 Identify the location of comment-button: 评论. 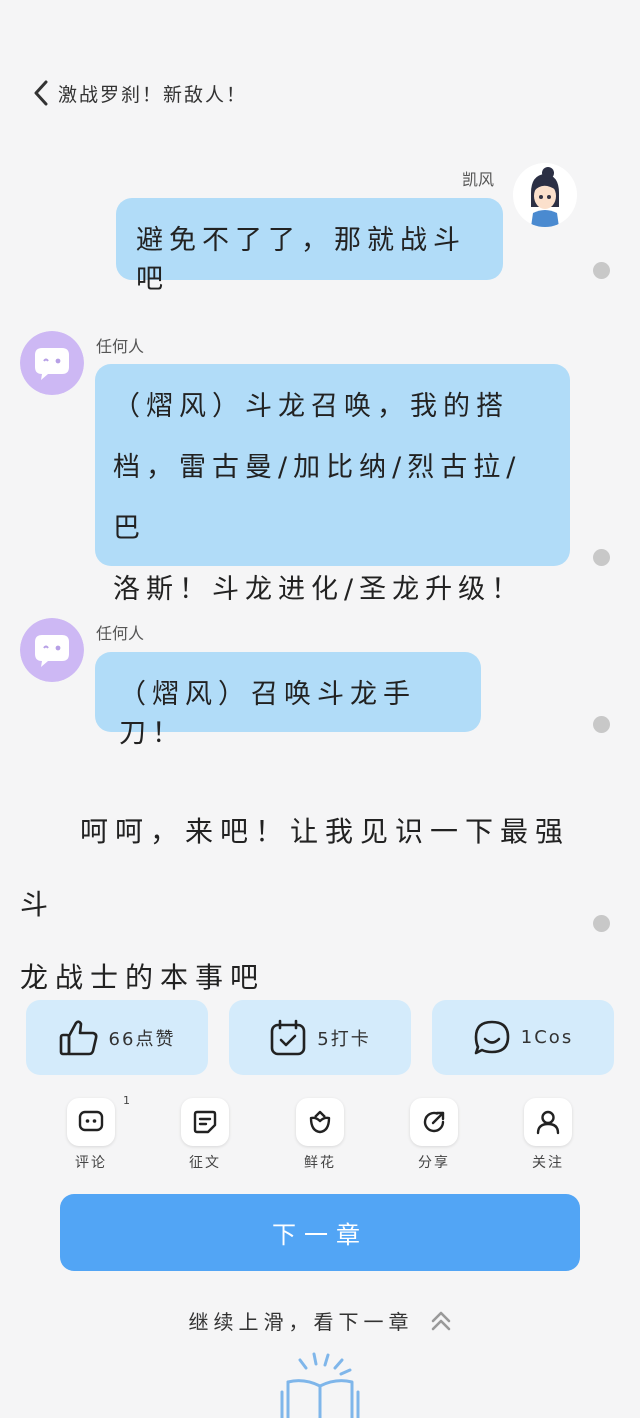
(91, 1135).